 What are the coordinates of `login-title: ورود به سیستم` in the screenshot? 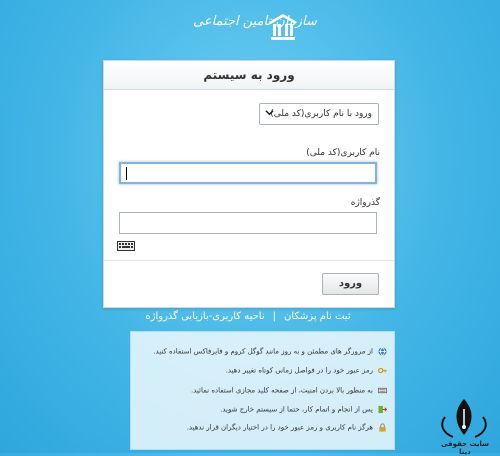 It's located at (249, 75).